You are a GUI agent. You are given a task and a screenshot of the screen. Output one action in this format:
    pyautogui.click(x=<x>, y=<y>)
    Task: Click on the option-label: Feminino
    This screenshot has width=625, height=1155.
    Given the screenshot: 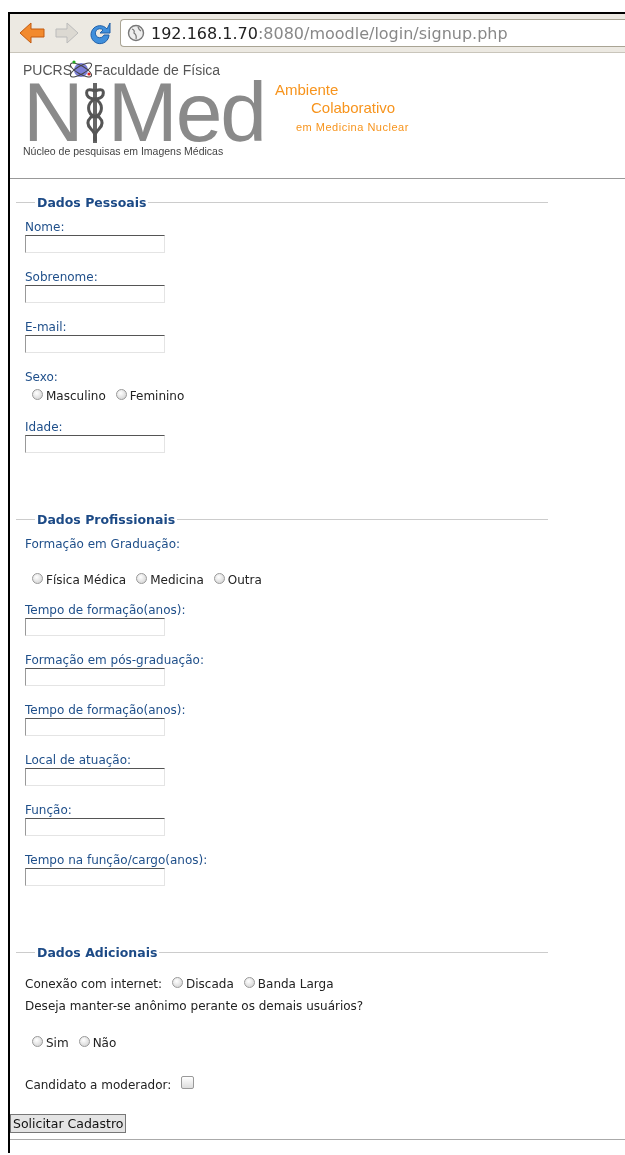 What is the action you would take?
    pyautogui.click(x=157, y=396)
    